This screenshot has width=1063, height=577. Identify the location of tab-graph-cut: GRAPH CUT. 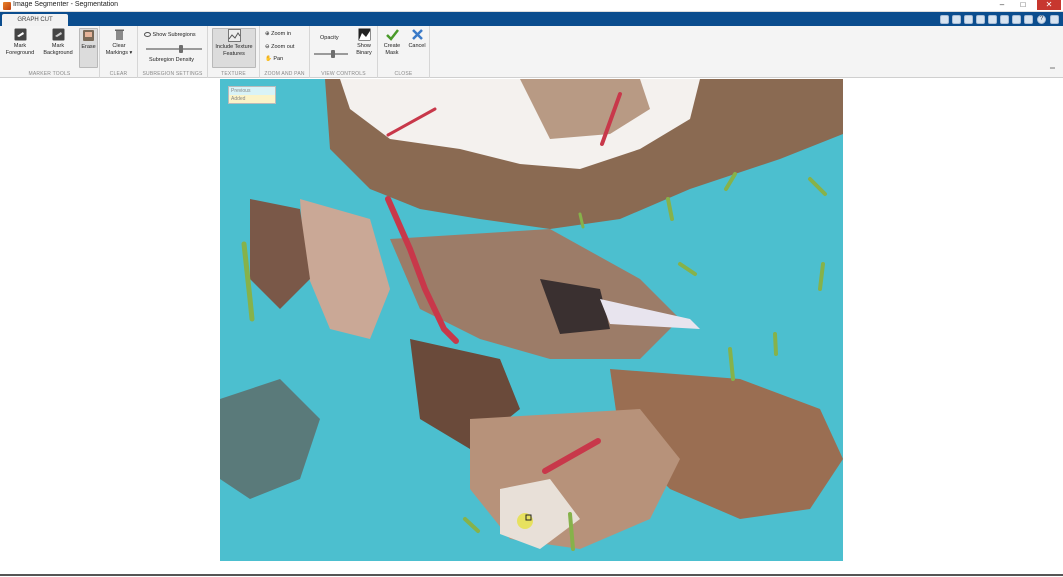
(35, 20).